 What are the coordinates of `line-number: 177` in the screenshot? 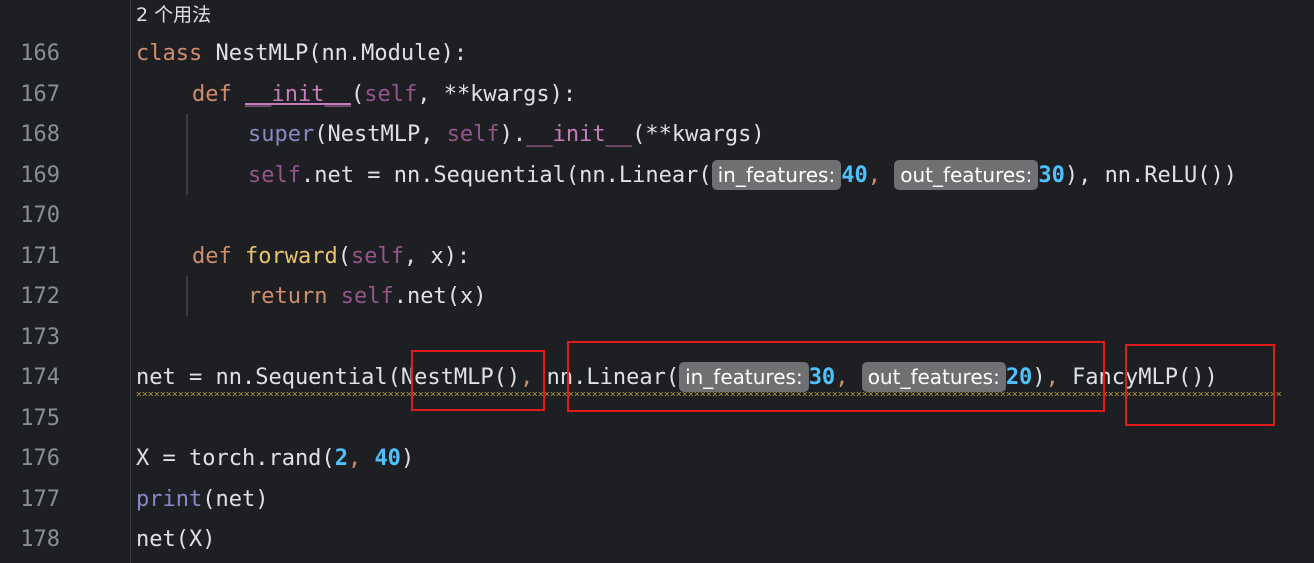 It's located at (40, 499).